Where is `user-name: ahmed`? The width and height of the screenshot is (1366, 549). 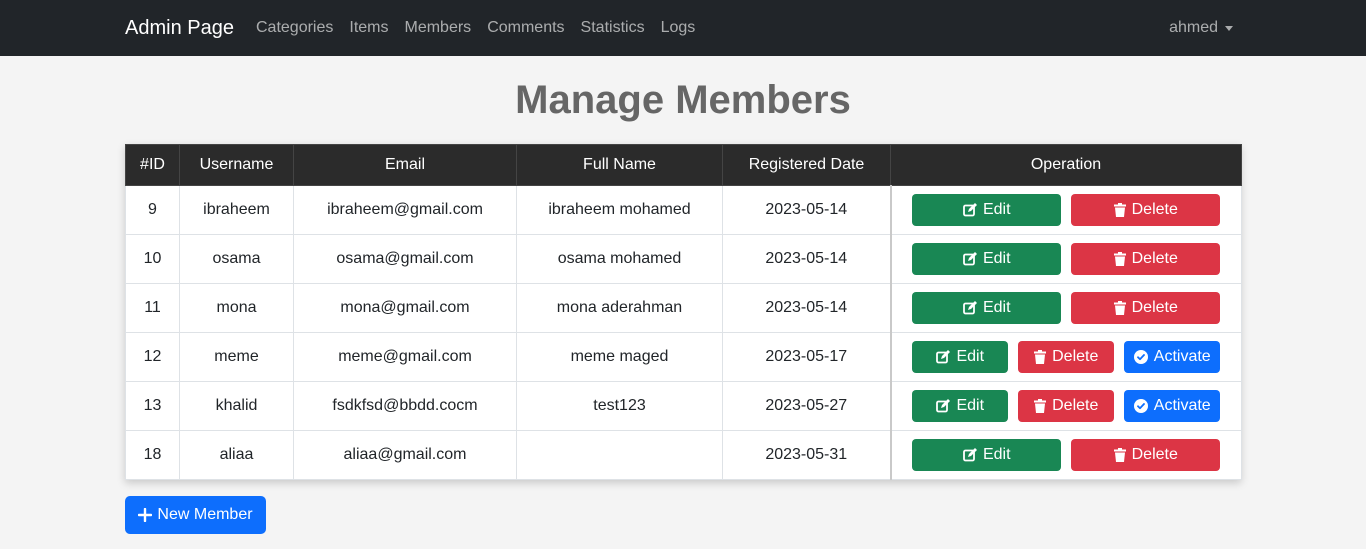 user-name: ahmed is located at coordinates (1193, 27).